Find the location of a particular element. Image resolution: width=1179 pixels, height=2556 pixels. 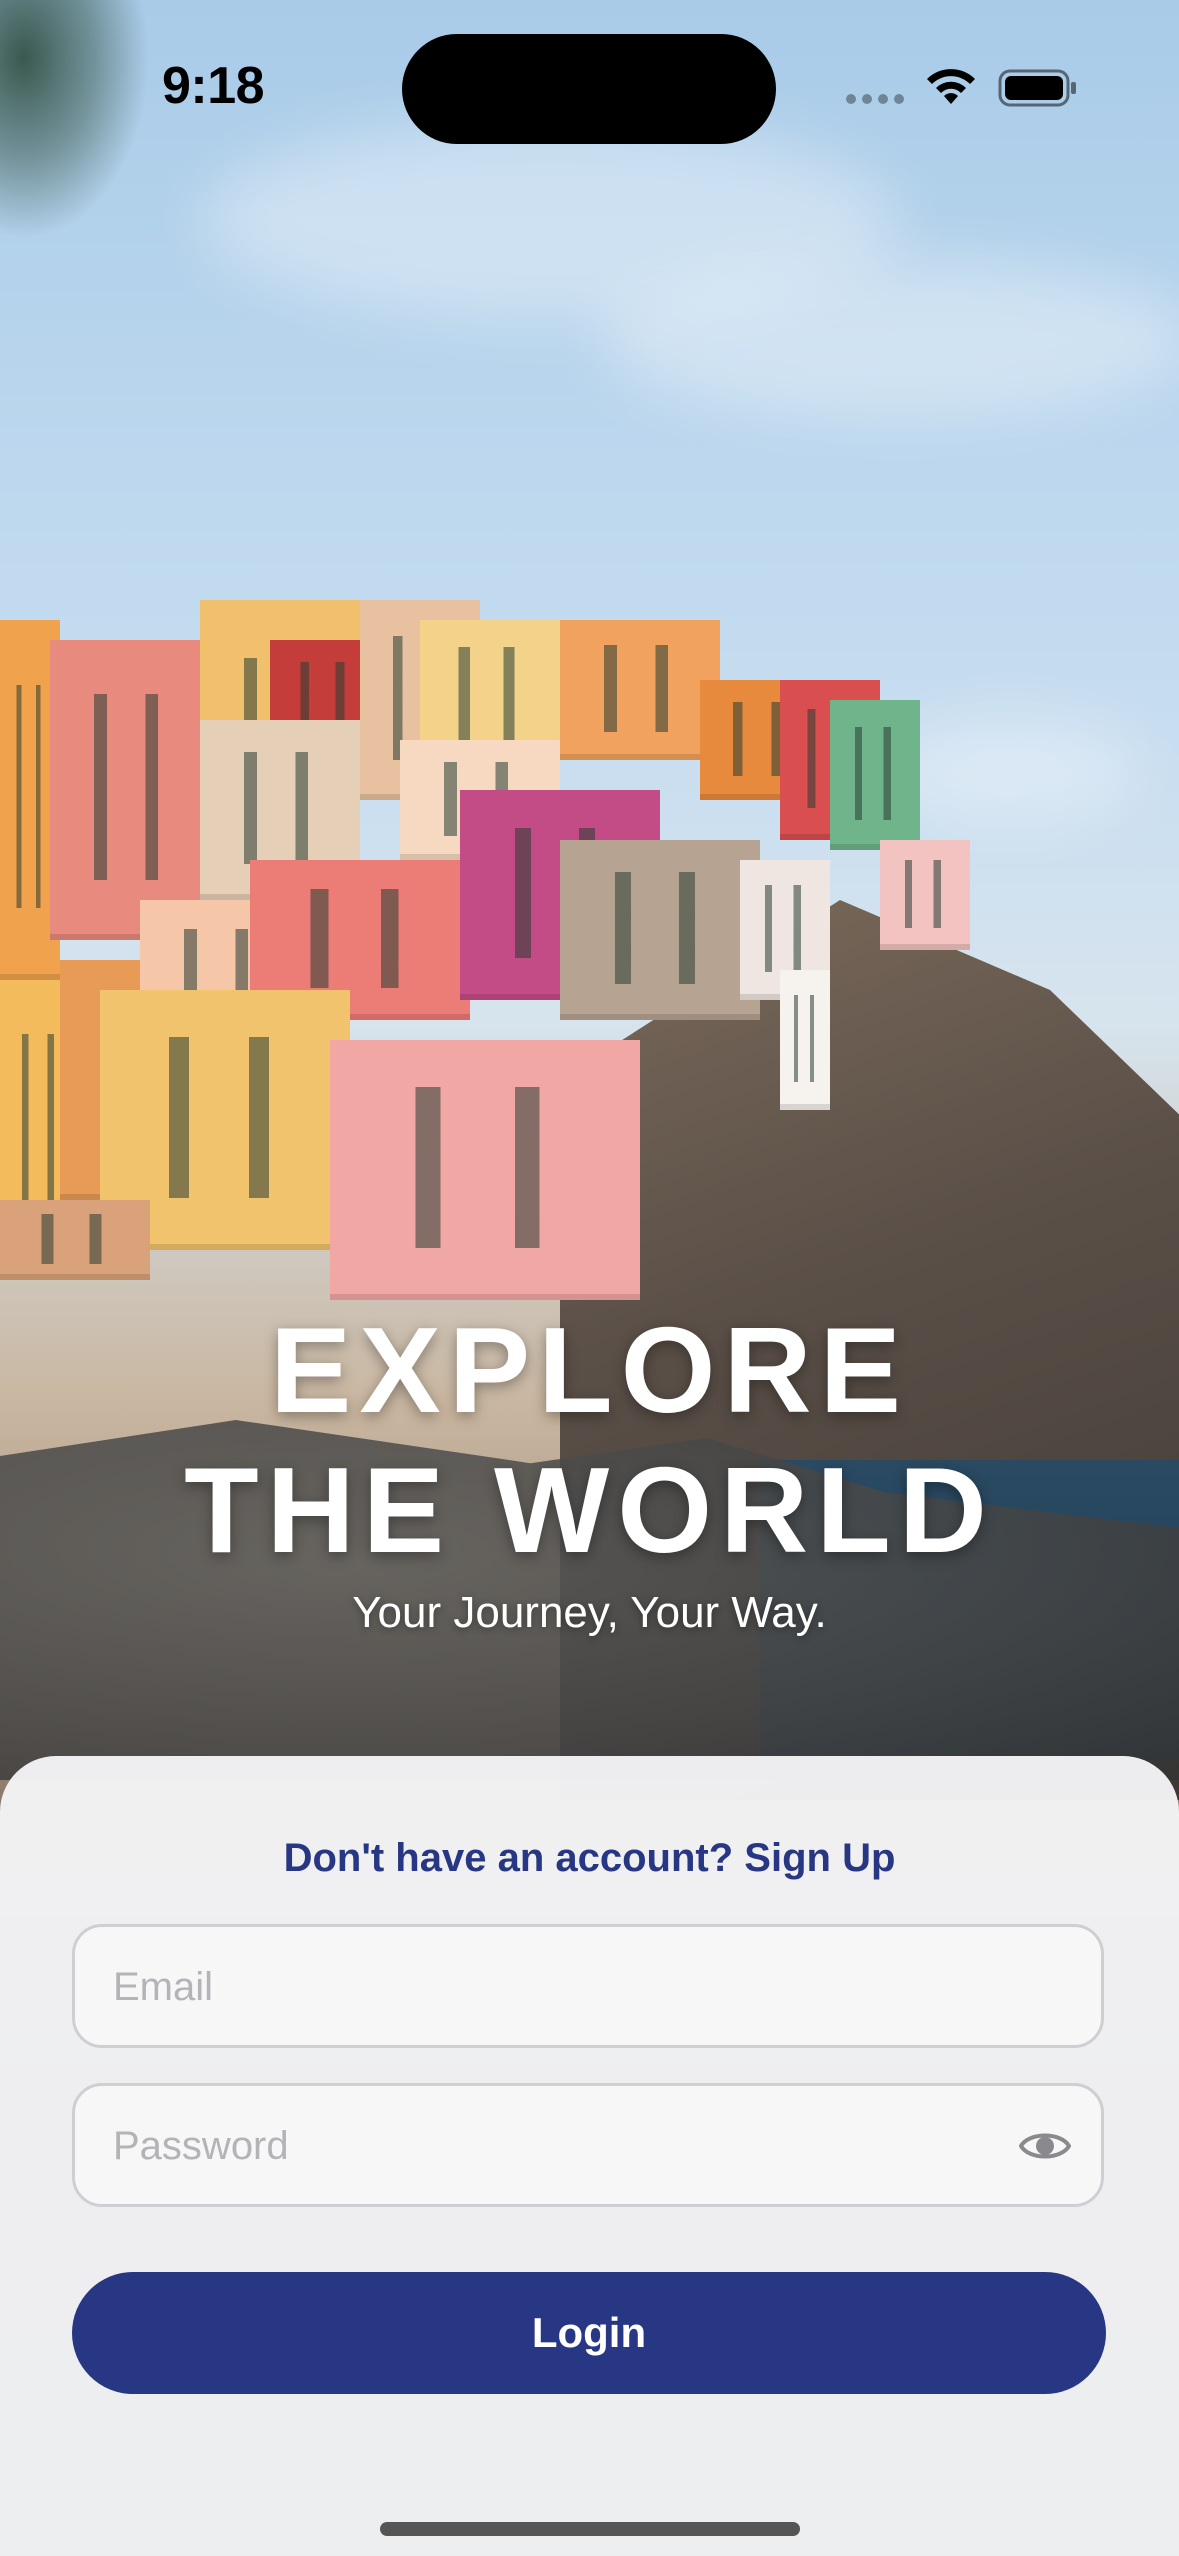

hero-title-line2: THE WORLD is located at coordinates (589, 1510).